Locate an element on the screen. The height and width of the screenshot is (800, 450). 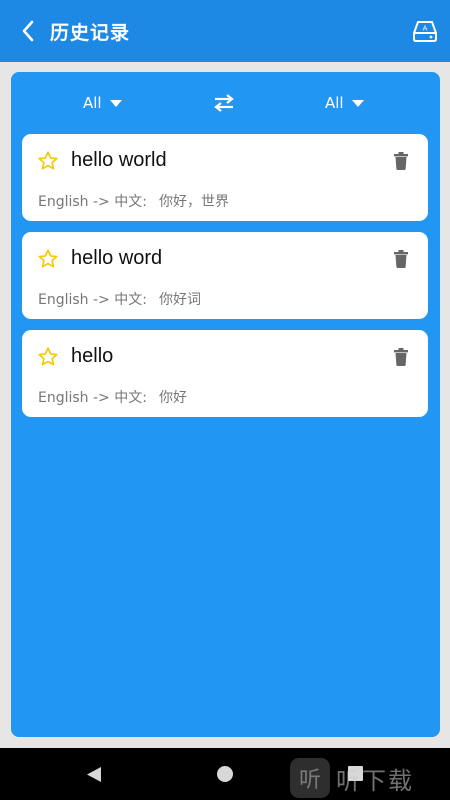
translation-text: 你好词 is located at coordinates (179, 300).